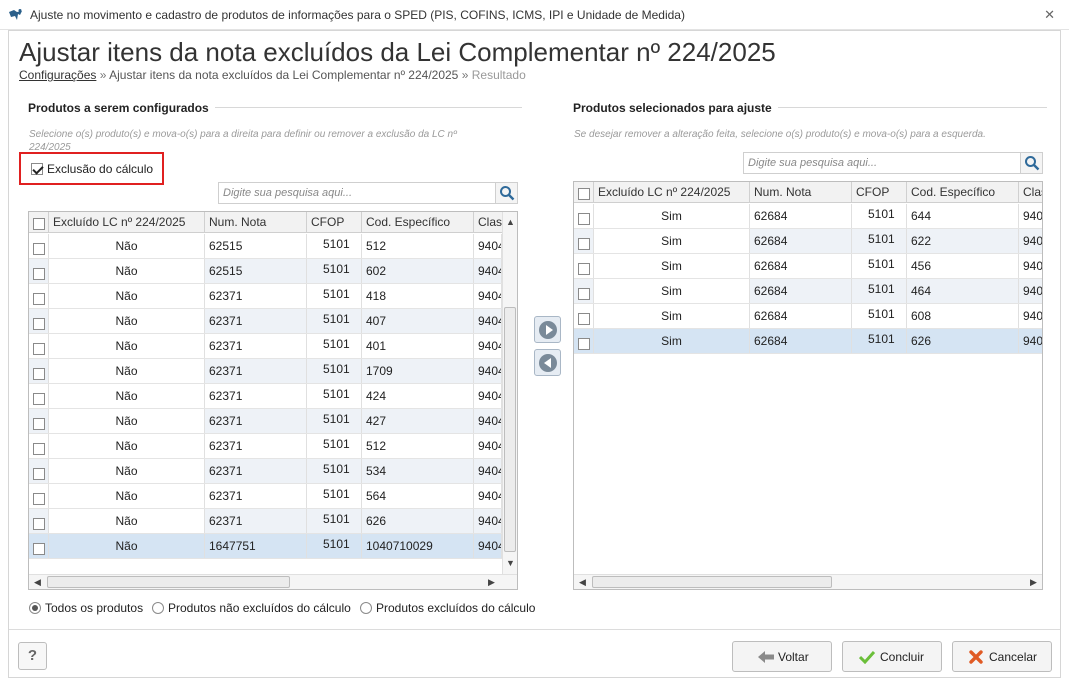  I want to click on table-row: Não6251551016029404, so click(265, 271).